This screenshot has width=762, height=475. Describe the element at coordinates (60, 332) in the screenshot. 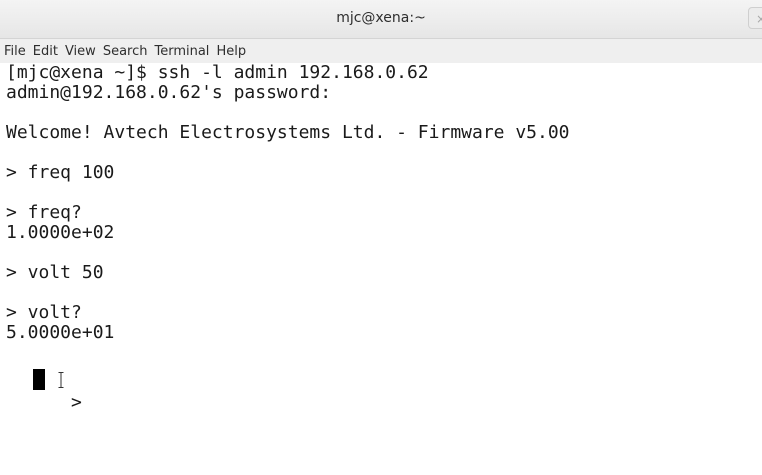

I see `terminal-line-volt-result: 5.0000e+01` at that location.